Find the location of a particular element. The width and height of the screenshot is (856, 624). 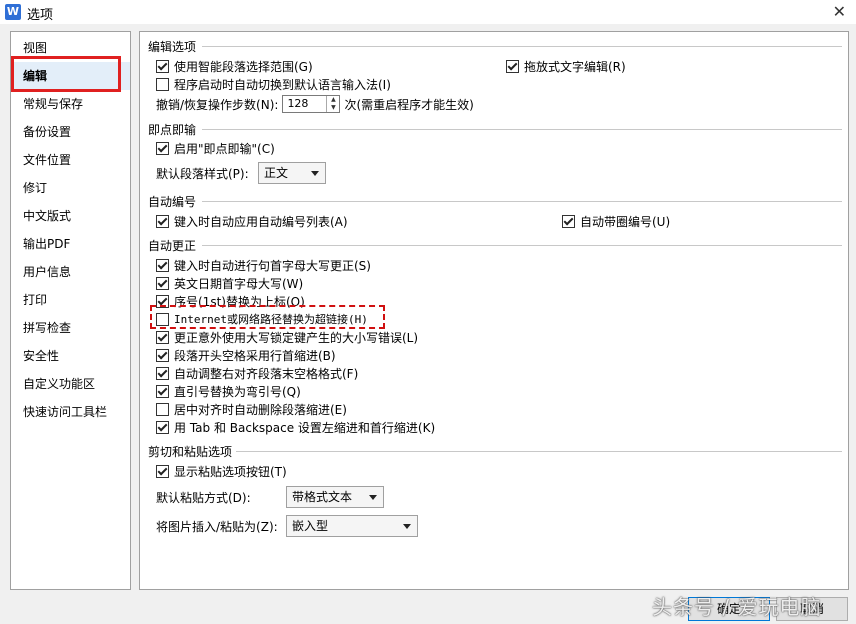

default-style-select: 正文 is located at coordinates (292, 173).